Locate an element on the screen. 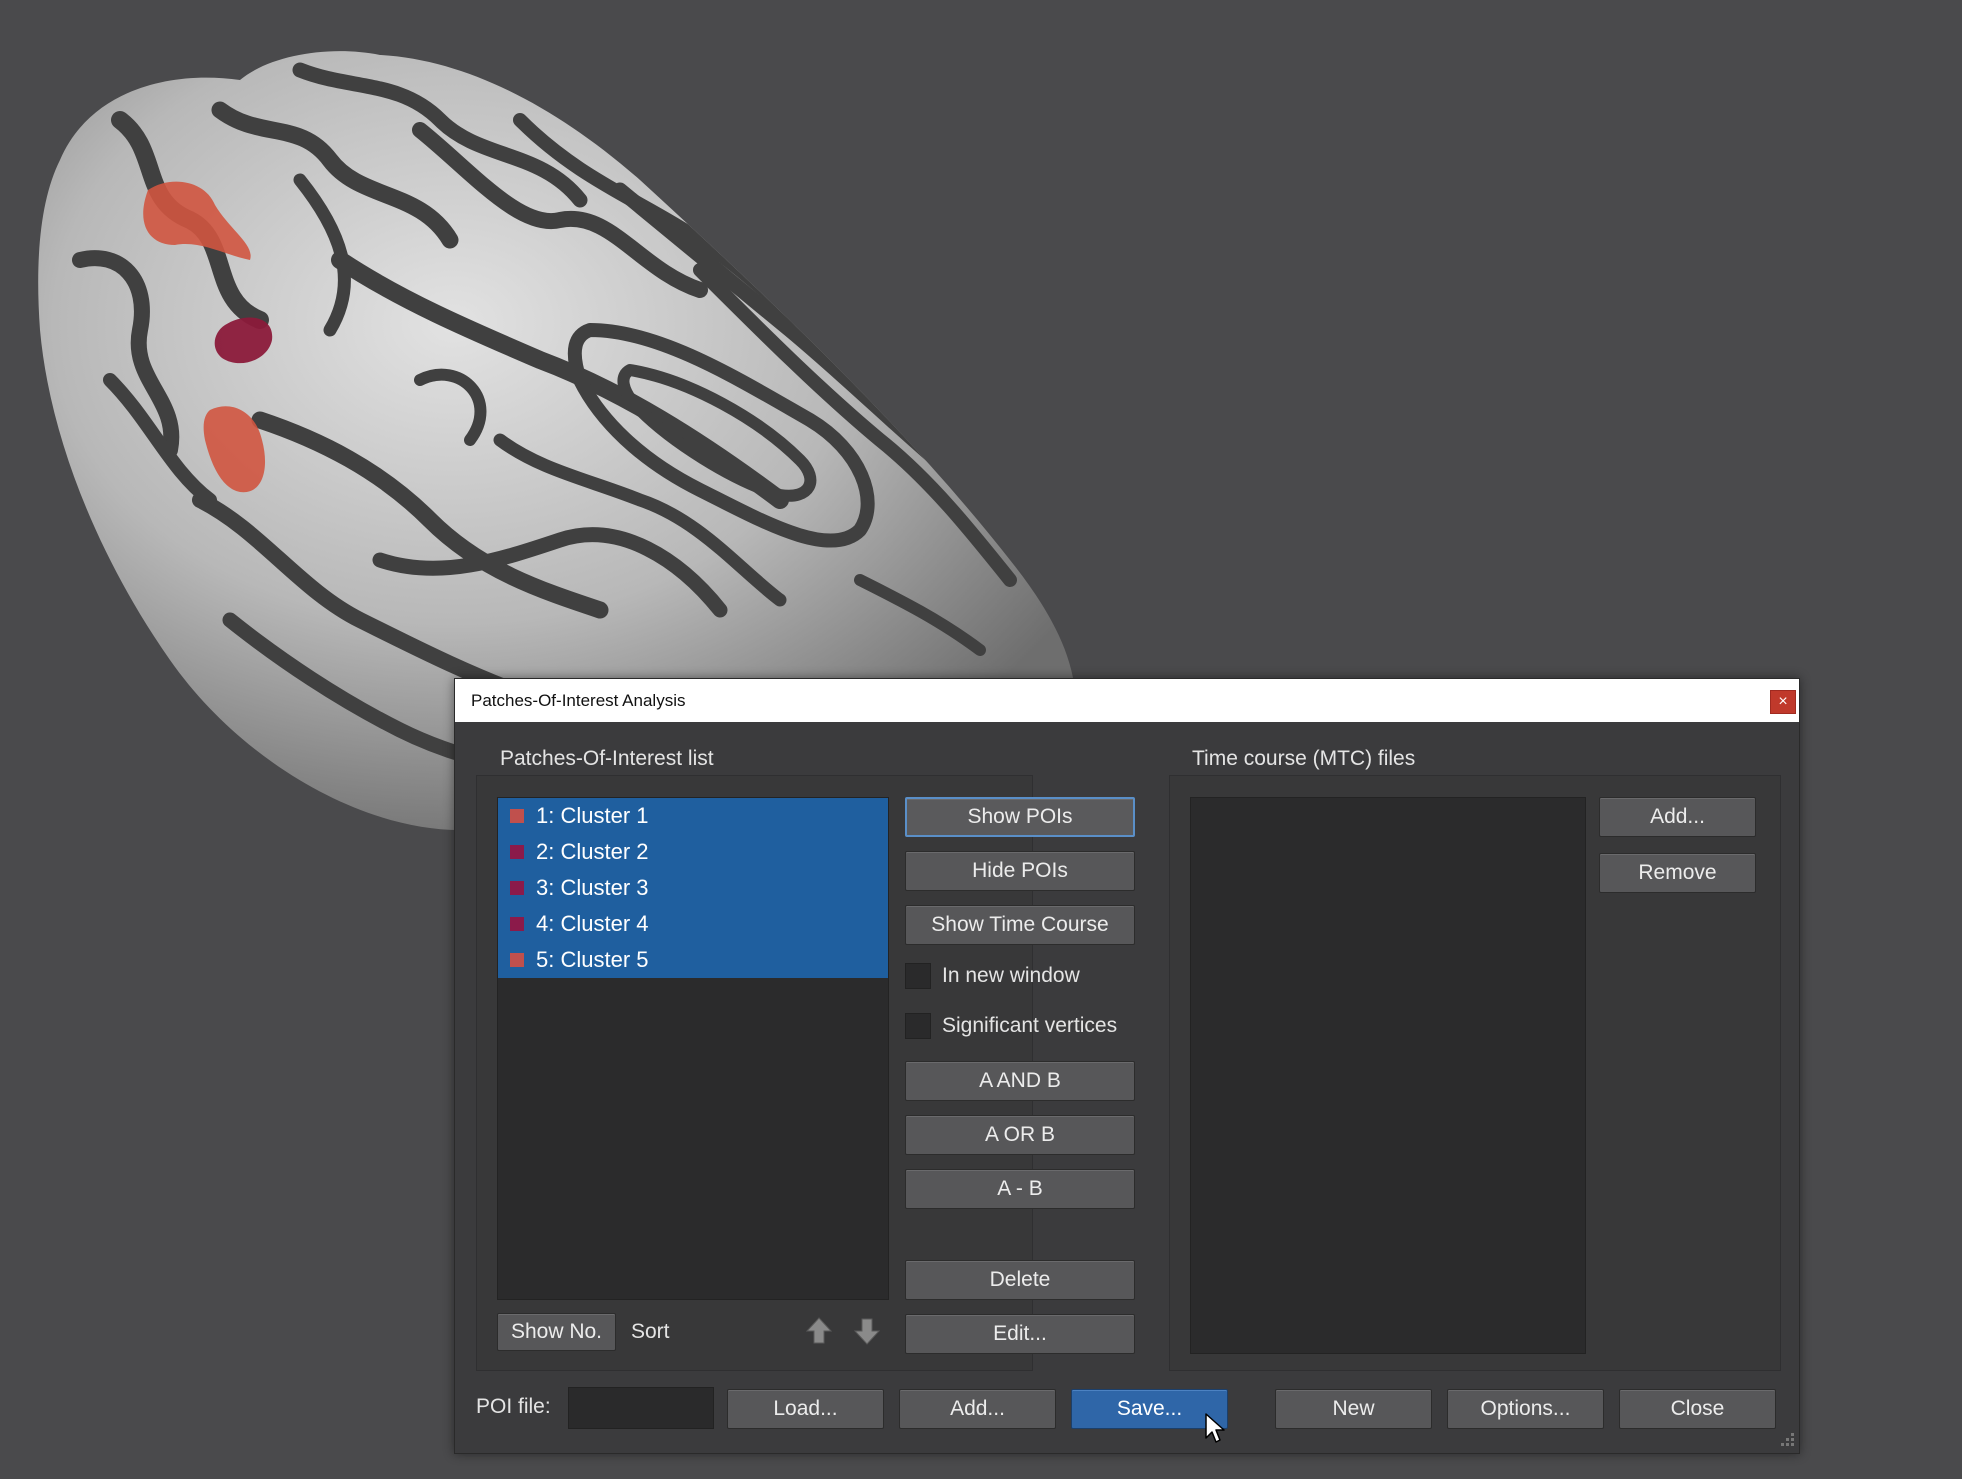 The width and height of the screenshot is (1962, 1479). poi-file-field is located at coordinates (641, 1408).